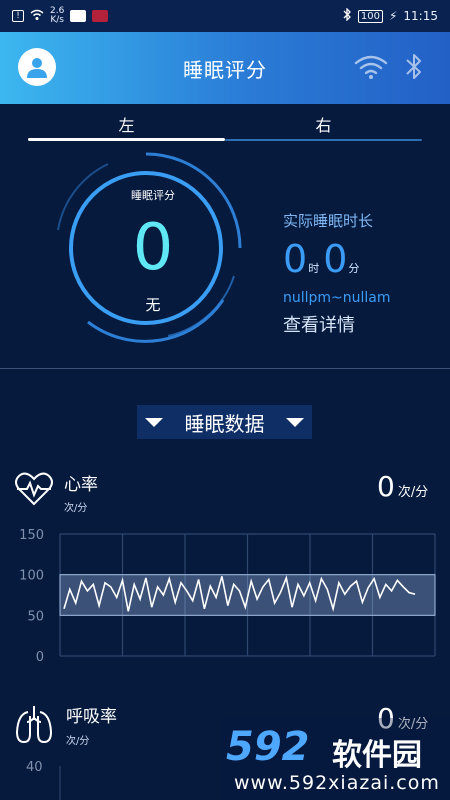 This screenshot has width=450, height=800. Describe the element at coordinates (91, 717) in the screenshot. I see `respiration-title: 呼吸率` at that location.